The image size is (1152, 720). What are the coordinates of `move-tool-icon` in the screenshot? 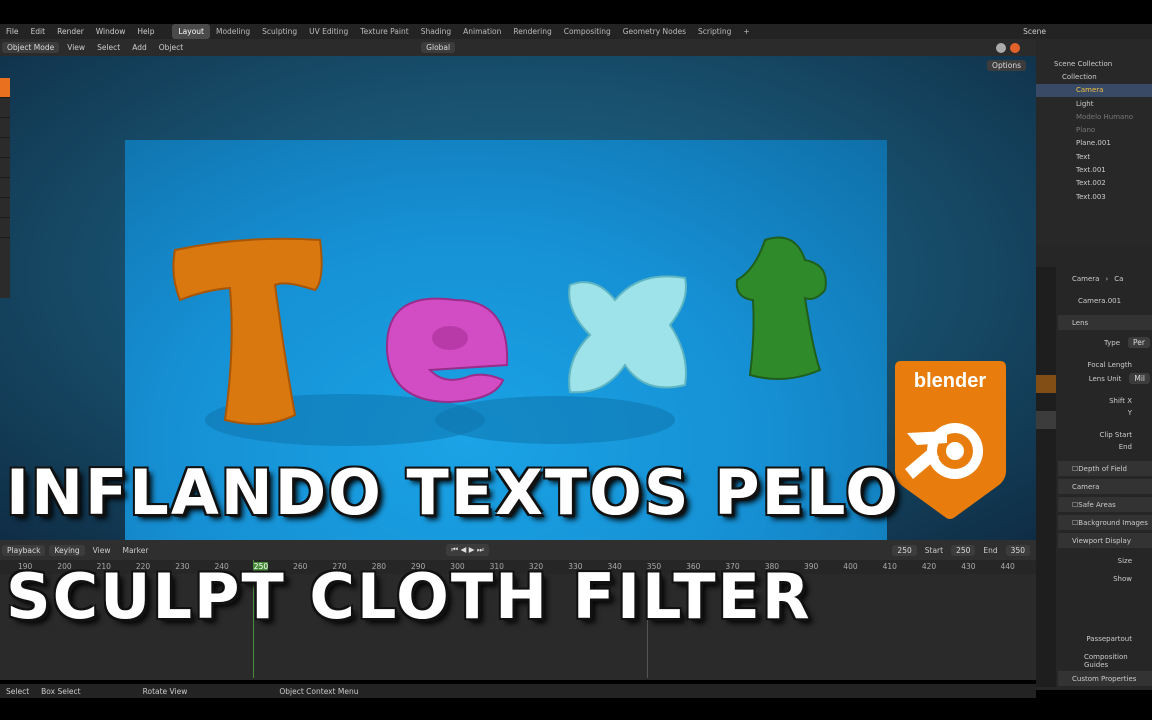 It's located at (5, 128).